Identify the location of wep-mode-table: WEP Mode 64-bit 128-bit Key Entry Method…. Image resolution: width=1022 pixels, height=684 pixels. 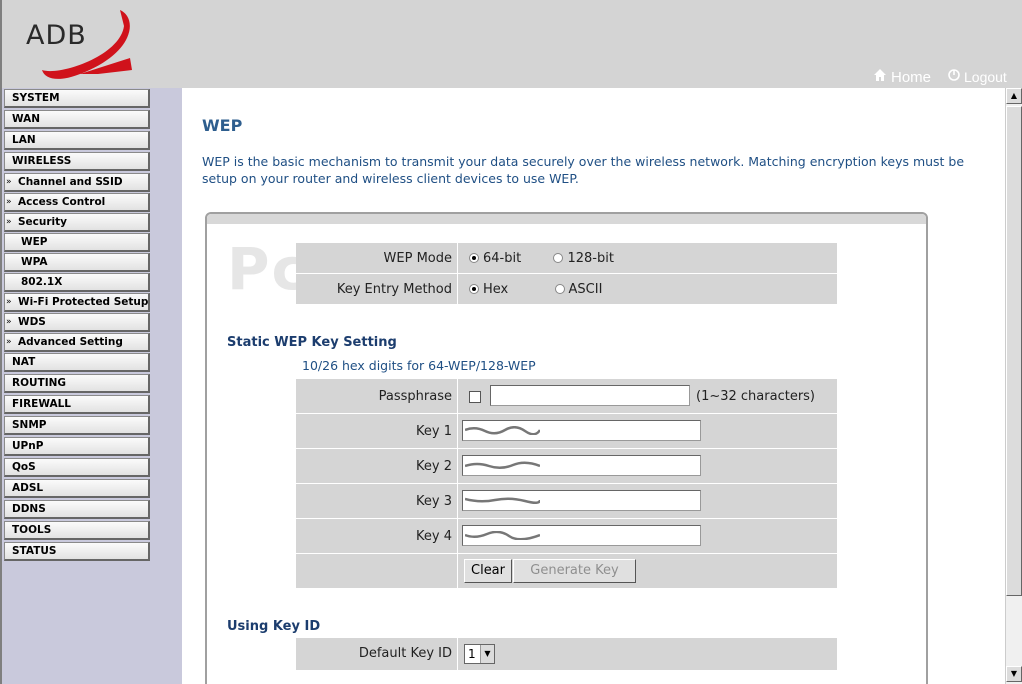
(566, 274).